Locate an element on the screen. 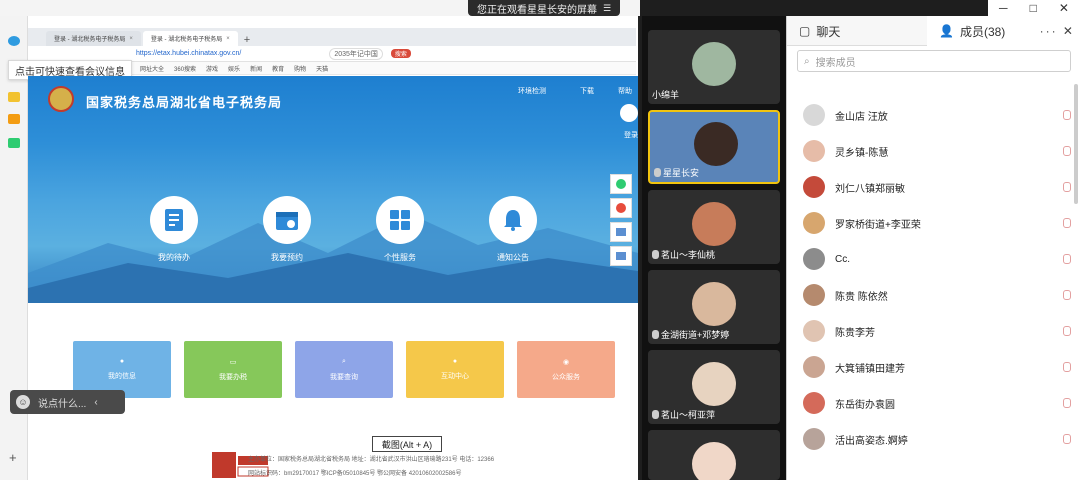 The width and height of the screenshot is (1080, 480). member-item: 大箕铺镇田建芳 is located at coordinates (933, 367).